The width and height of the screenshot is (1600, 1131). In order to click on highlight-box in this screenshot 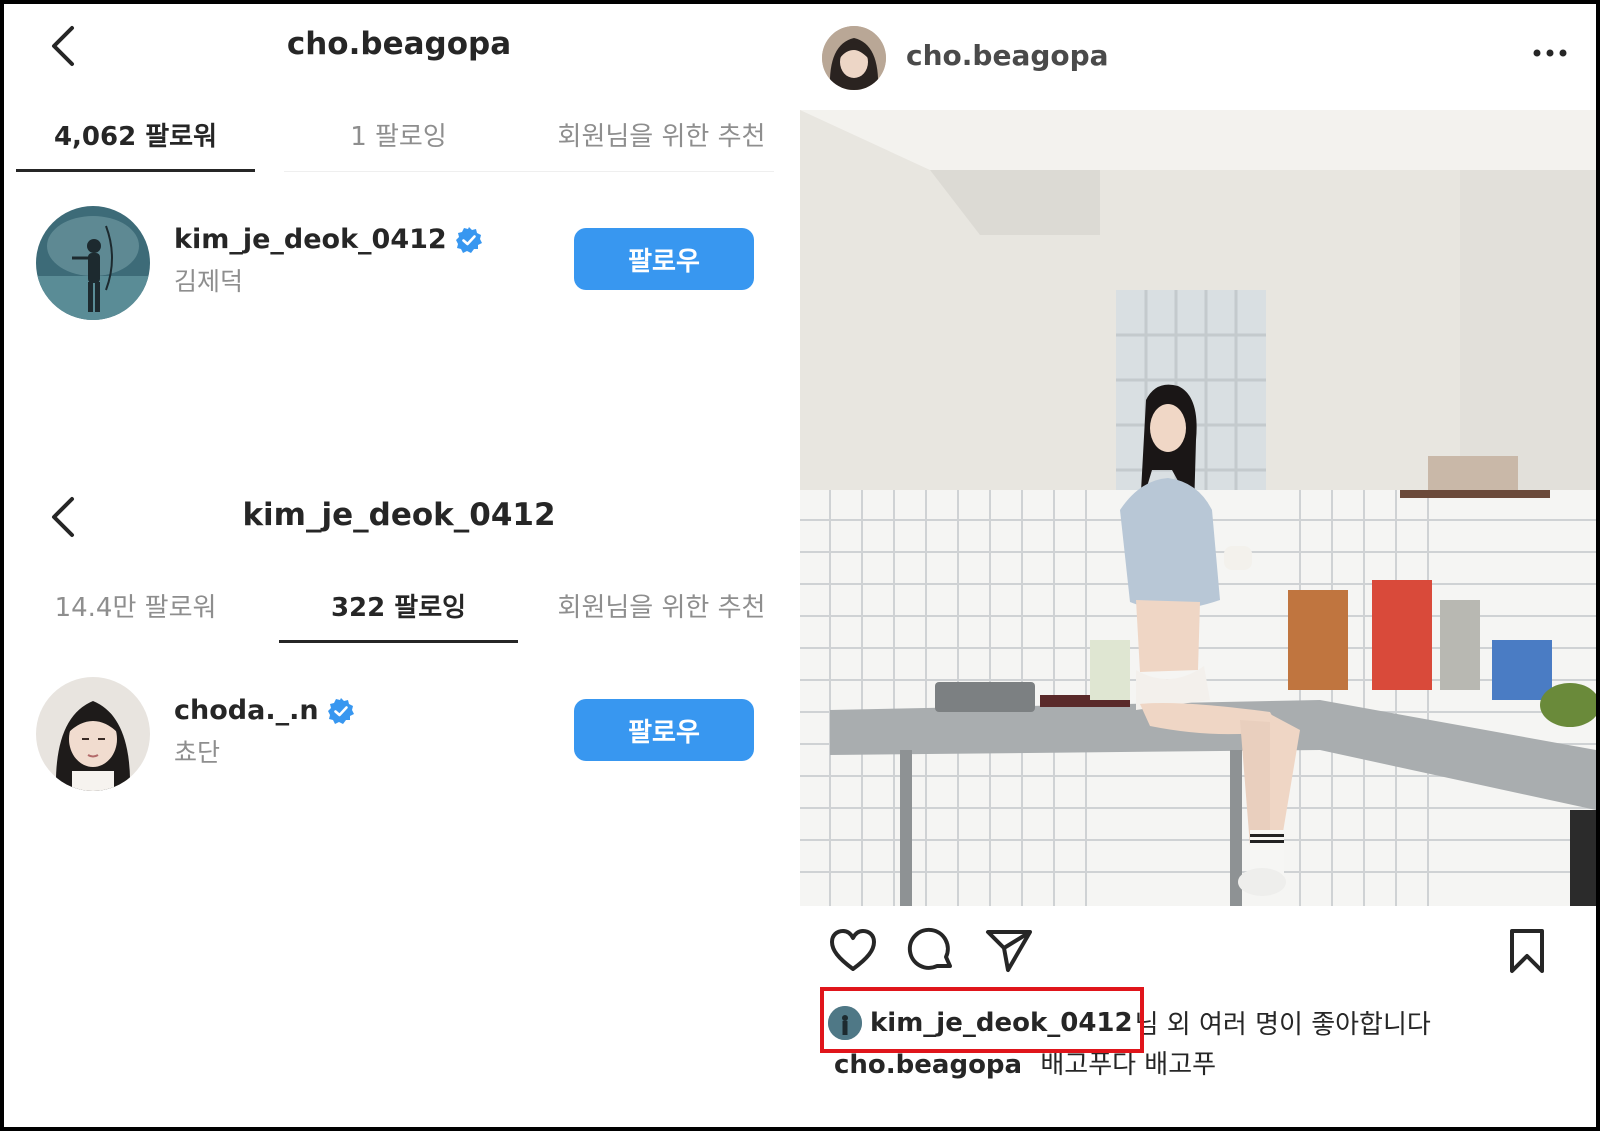, I will do `click(982, 1020)`.